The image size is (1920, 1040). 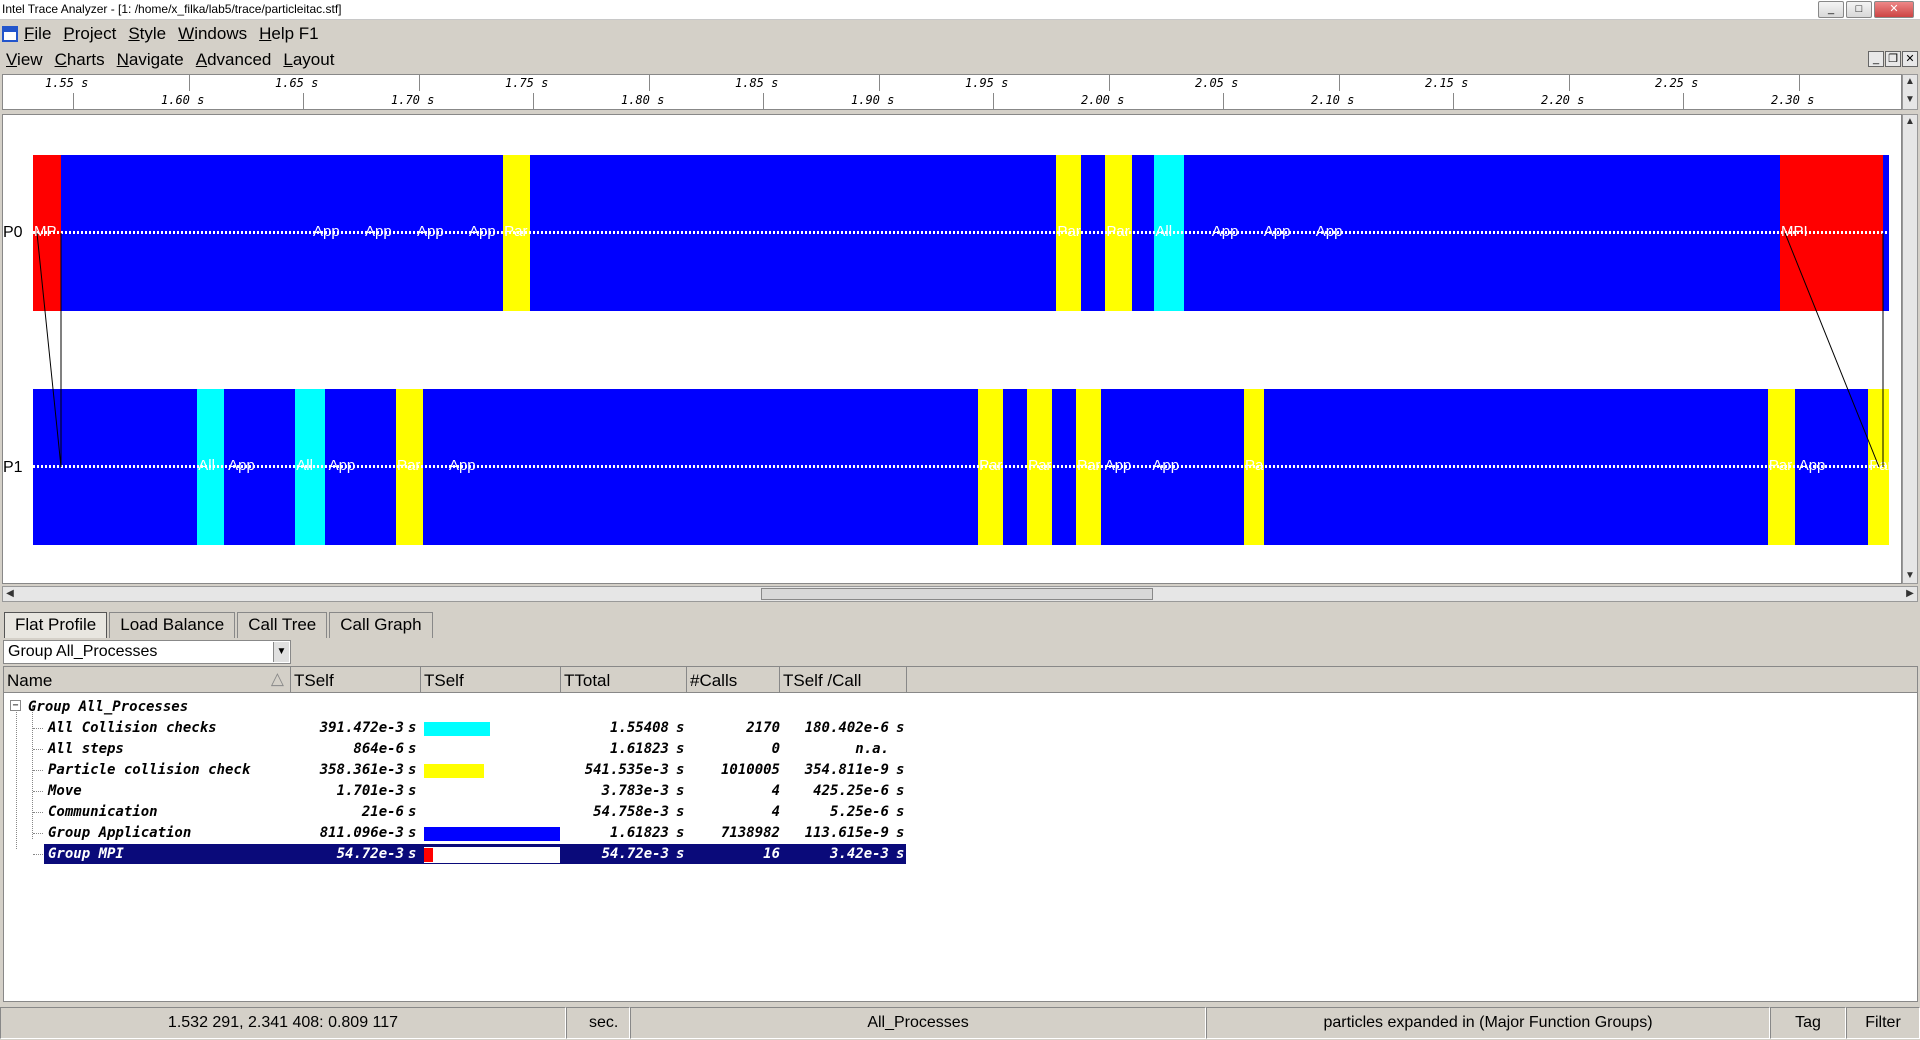 What do you see at coordinates (147, 34) in the screenshot?
I see `menu-style: Style` at bounding box center [147, 34].